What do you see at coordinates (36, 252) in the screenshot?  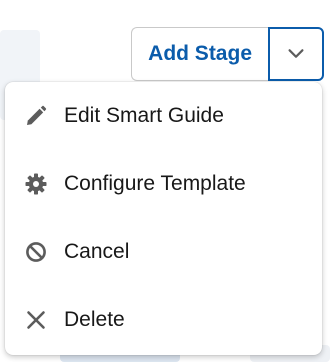 I see `ban-icon` at bounding box center [36, 252].